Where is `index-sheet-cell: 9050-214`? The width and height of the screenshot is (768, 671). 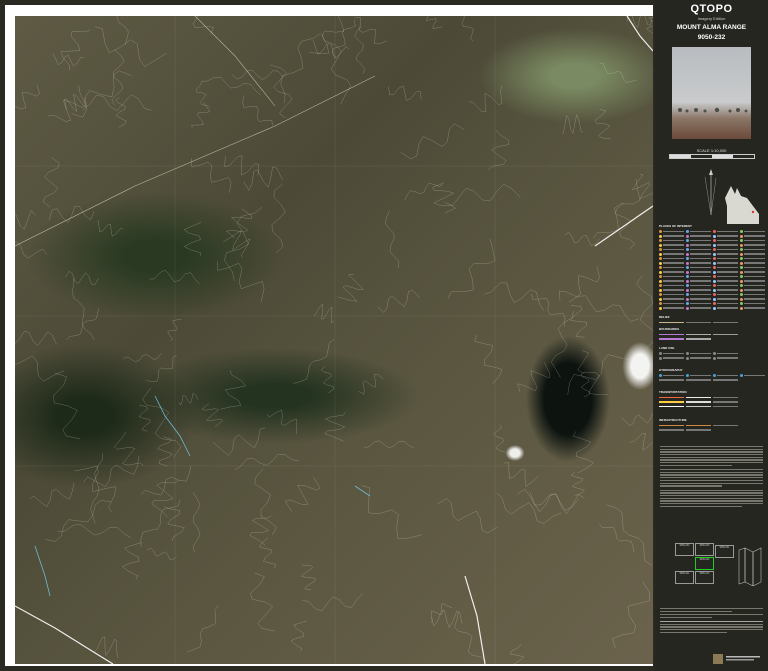
index-sheet-cell: 9050-214 is located at coordinates (704, 577).